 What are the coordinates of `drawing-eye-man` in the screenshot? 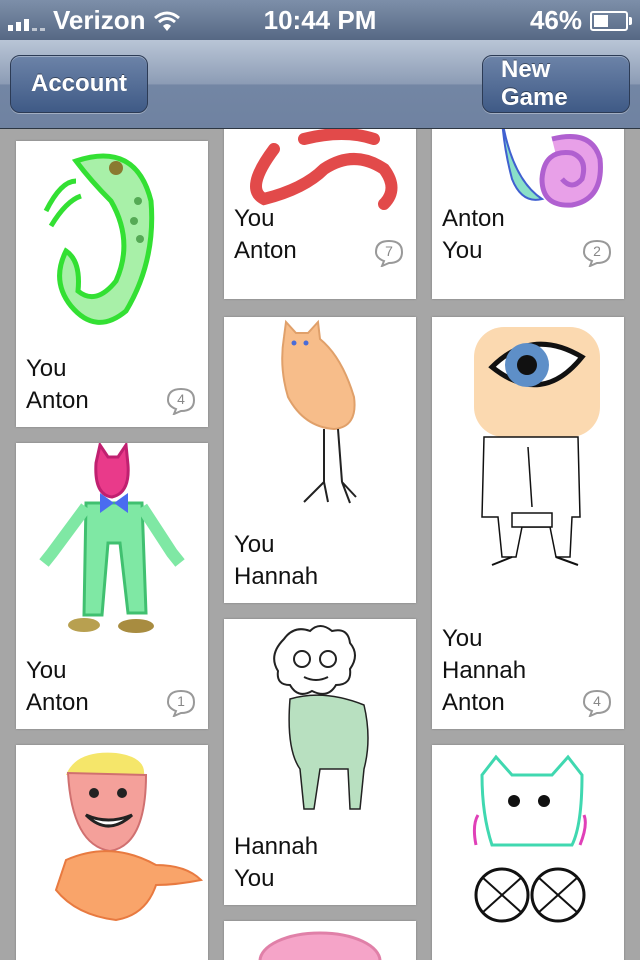 It's located at (537, 446).